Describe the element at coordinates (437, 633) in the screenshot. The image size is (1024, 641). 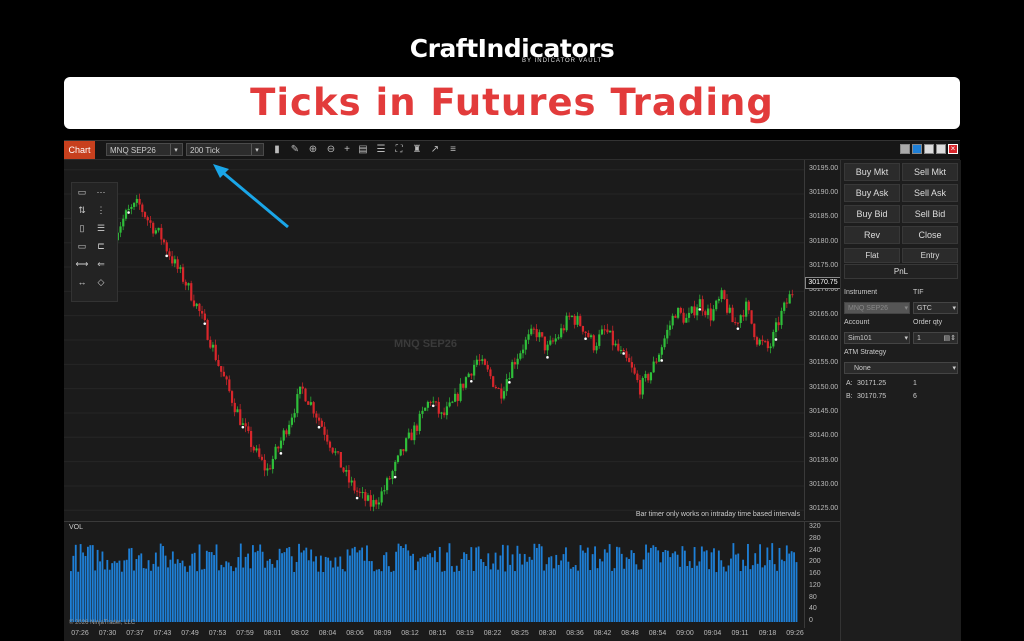
I see `time-tick-label: 08:15` at that location.